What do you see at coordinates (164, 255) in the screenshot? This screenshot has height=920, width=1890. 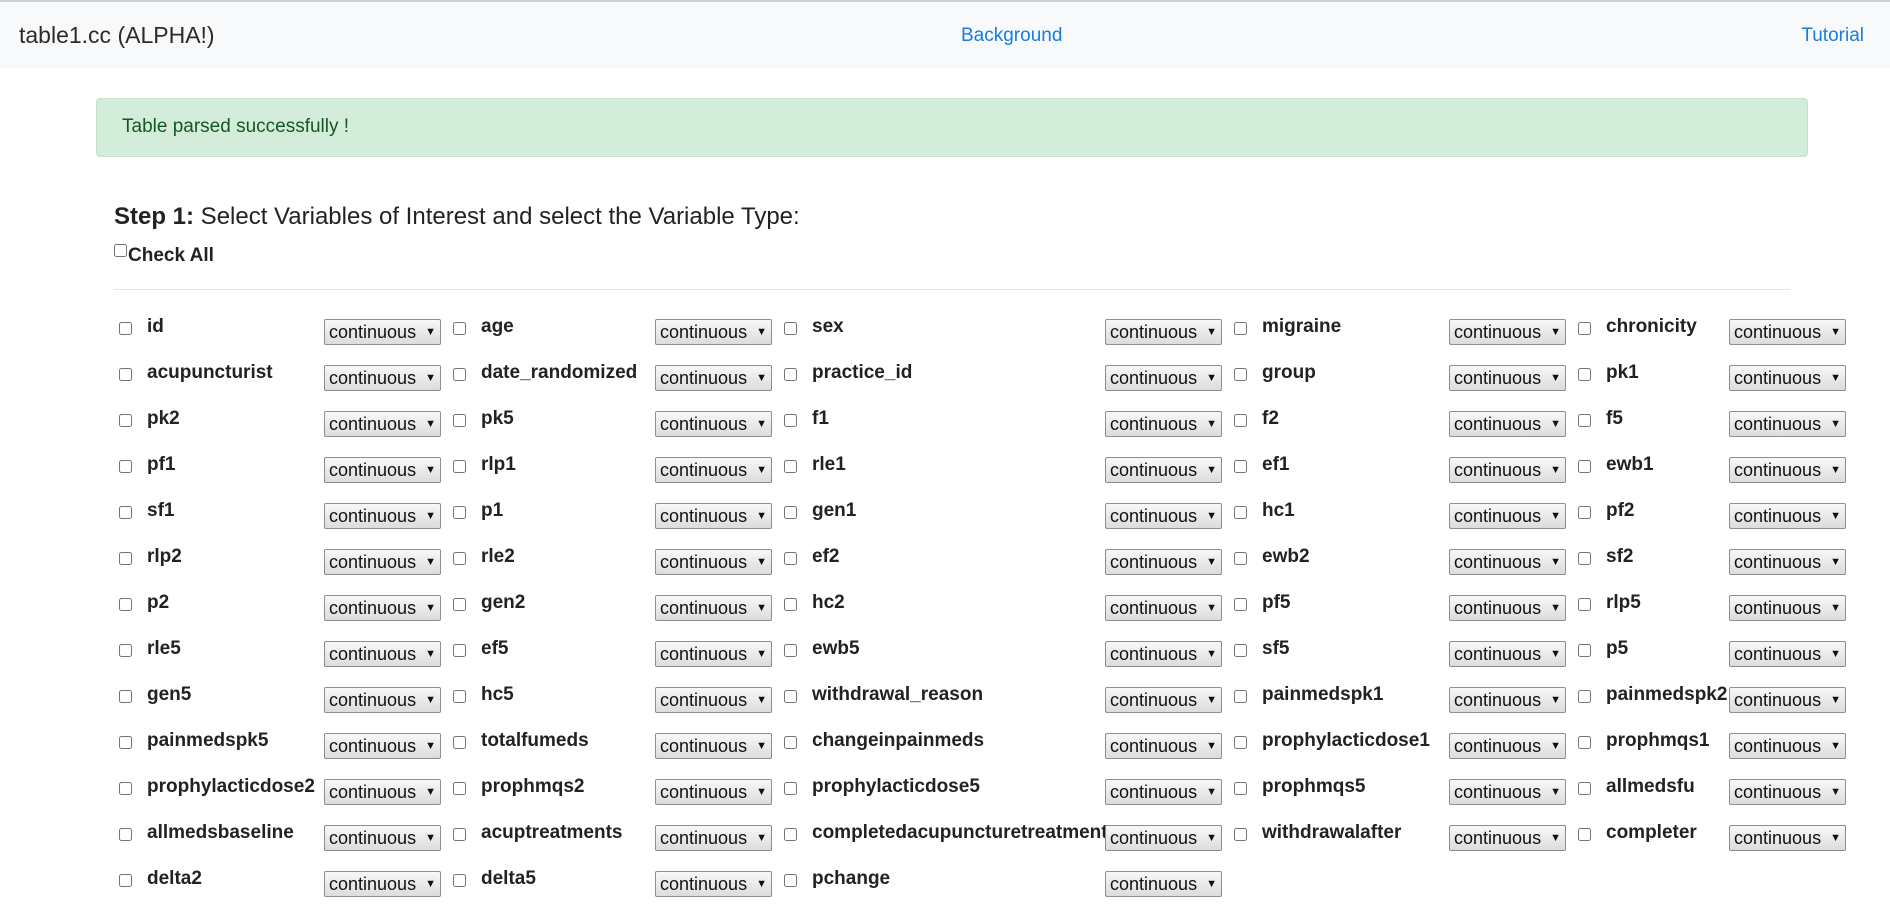 I see `check-all: Check All` at bounding box center [164, 255].